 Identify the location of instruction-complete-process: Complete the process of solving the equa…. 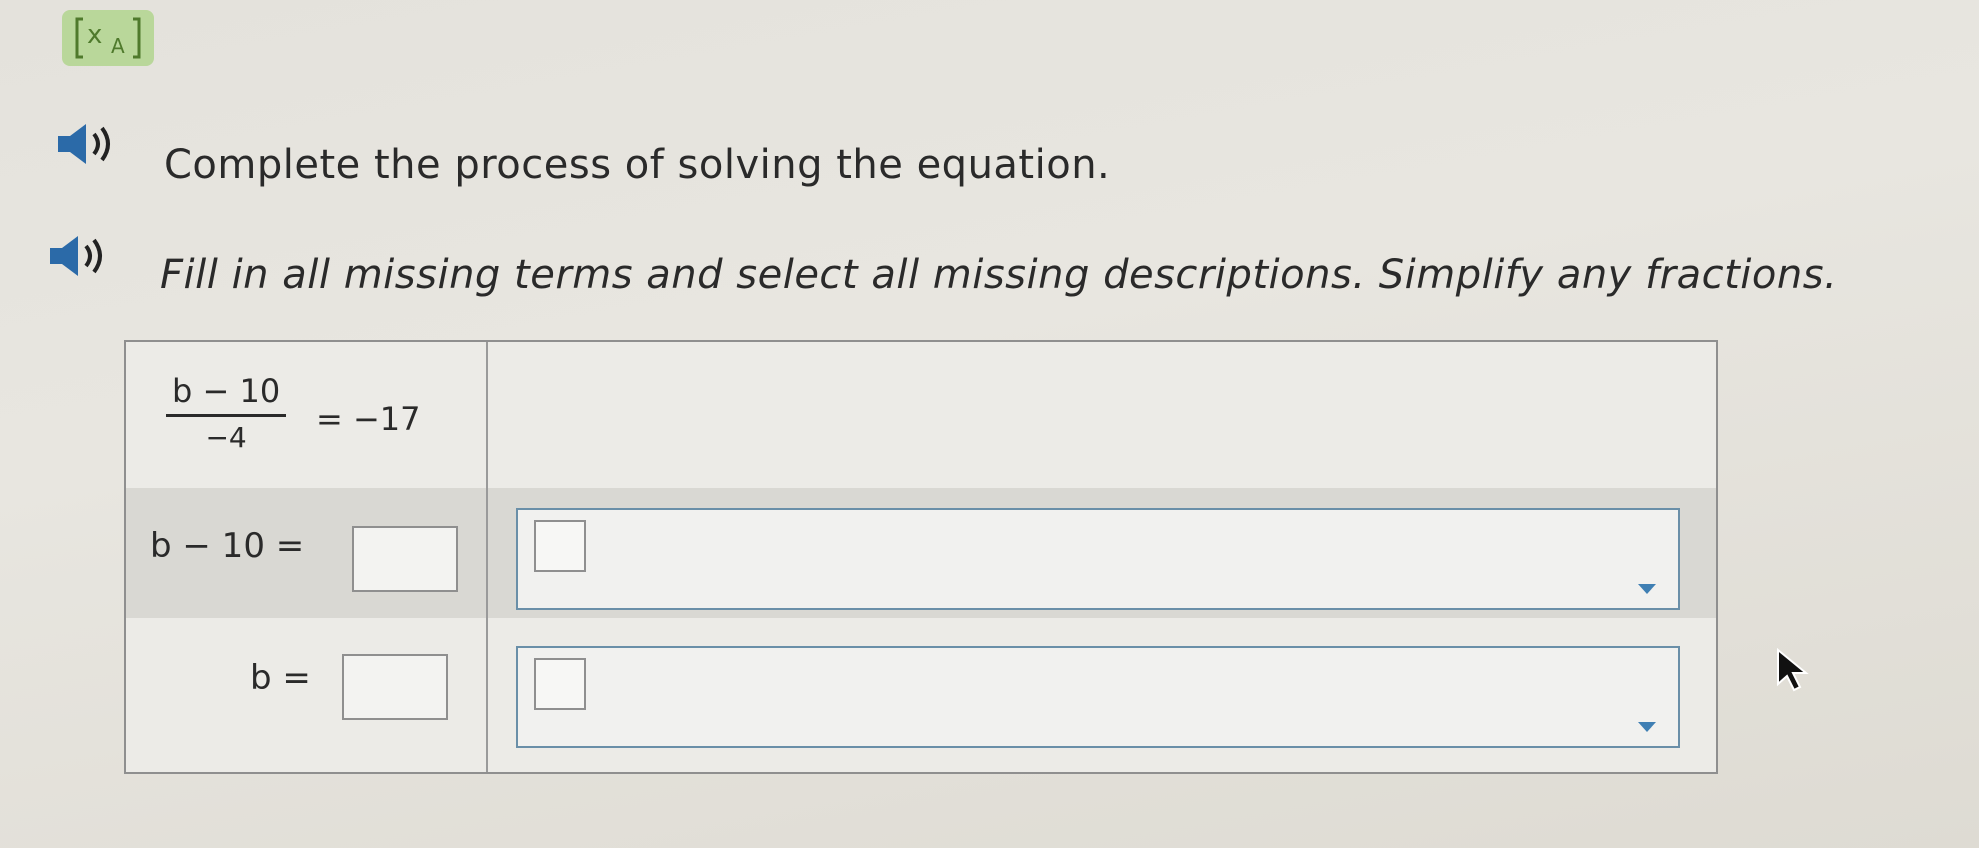
(637, 165).